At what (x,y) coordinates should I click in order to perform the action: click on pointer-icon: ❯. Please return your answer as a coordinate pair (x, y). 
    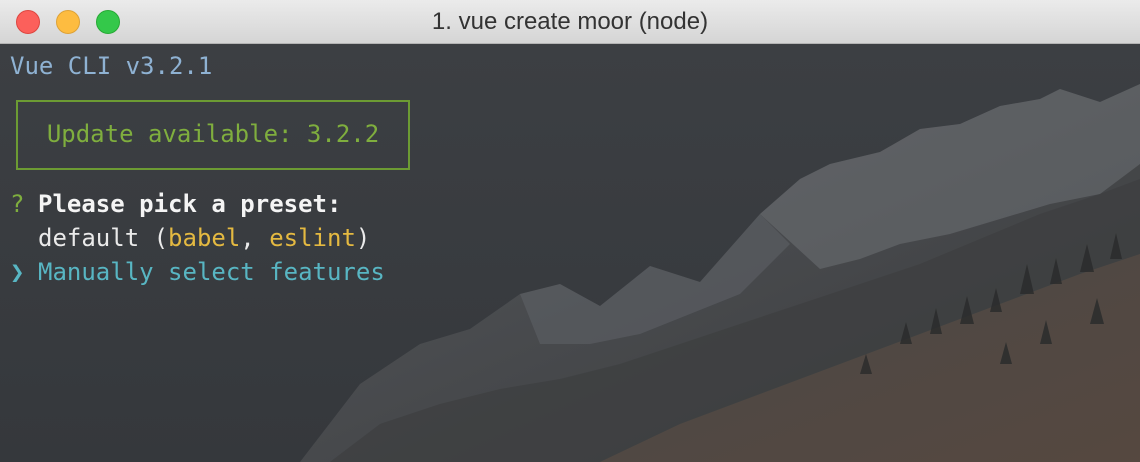
    Looking at the image, I should click on (17, 272).